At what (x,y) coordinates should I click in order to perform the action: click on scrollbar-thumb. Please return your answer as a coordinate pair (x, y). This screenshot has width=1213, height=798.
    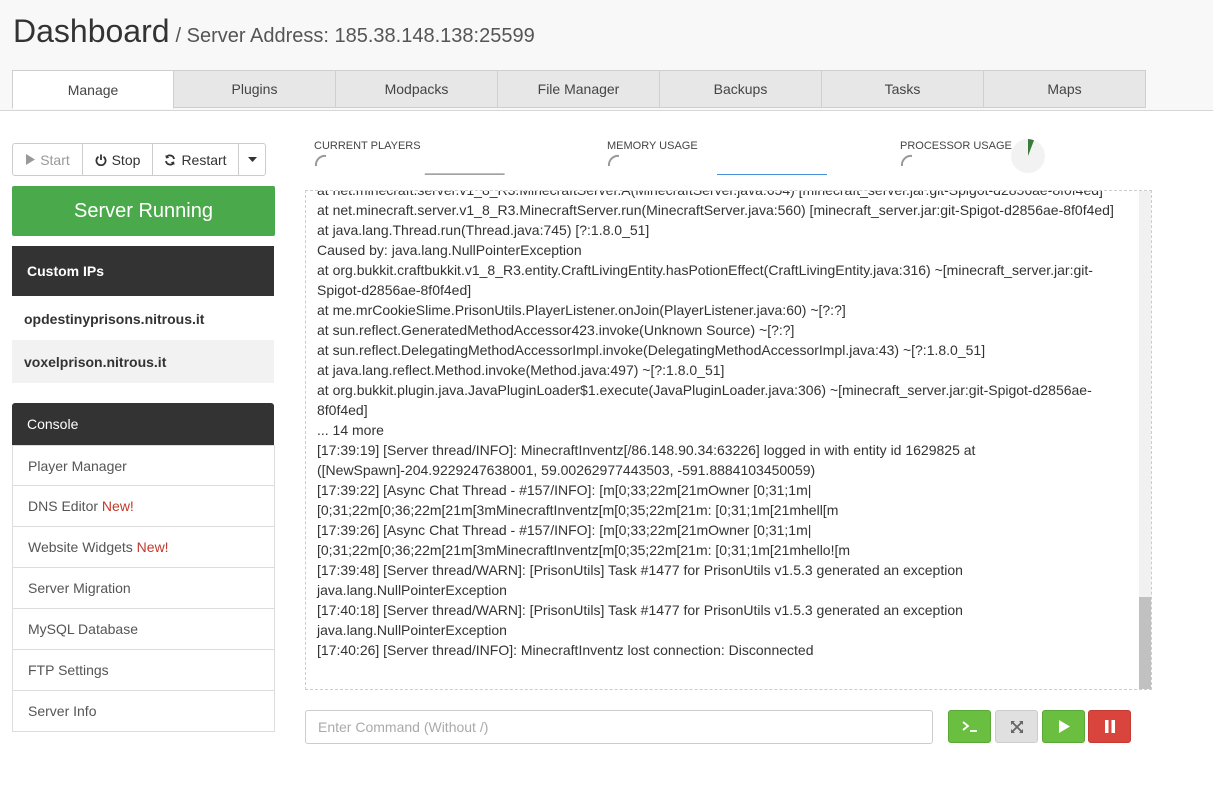
    Looking at the image, I should click on (1145, 643).